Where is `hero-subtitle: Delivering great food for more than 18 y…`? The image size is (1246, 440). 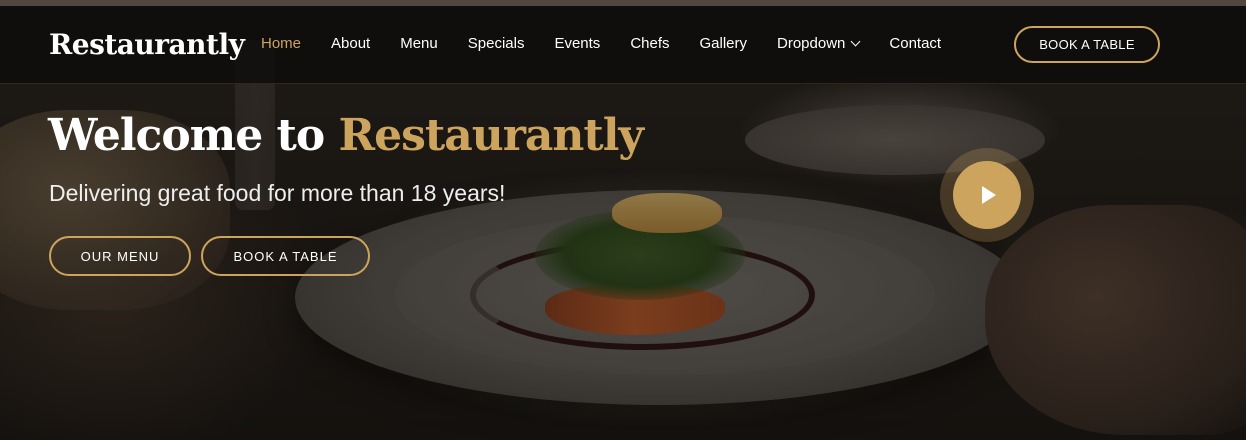 hero-subtitle: Delivering great food for more than 18 y… is located at coordinates (277, 193).